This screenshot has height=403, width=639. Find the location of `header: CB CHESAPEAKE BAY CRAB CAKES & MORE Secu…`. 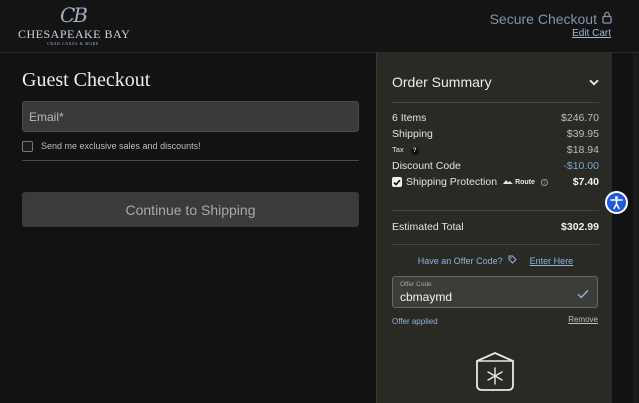

header: CB CHESAPEAKE BAY CRAB CAKES & MORE Secu… is located at coordinates (319, 26).